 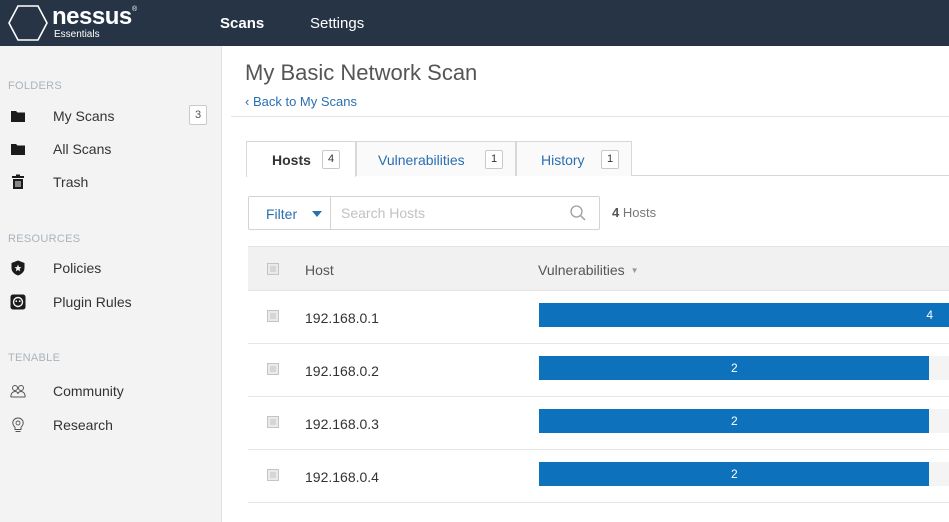 I want to click on sidebar-item-label: Plugin Rules, so click(x=92, y=302).